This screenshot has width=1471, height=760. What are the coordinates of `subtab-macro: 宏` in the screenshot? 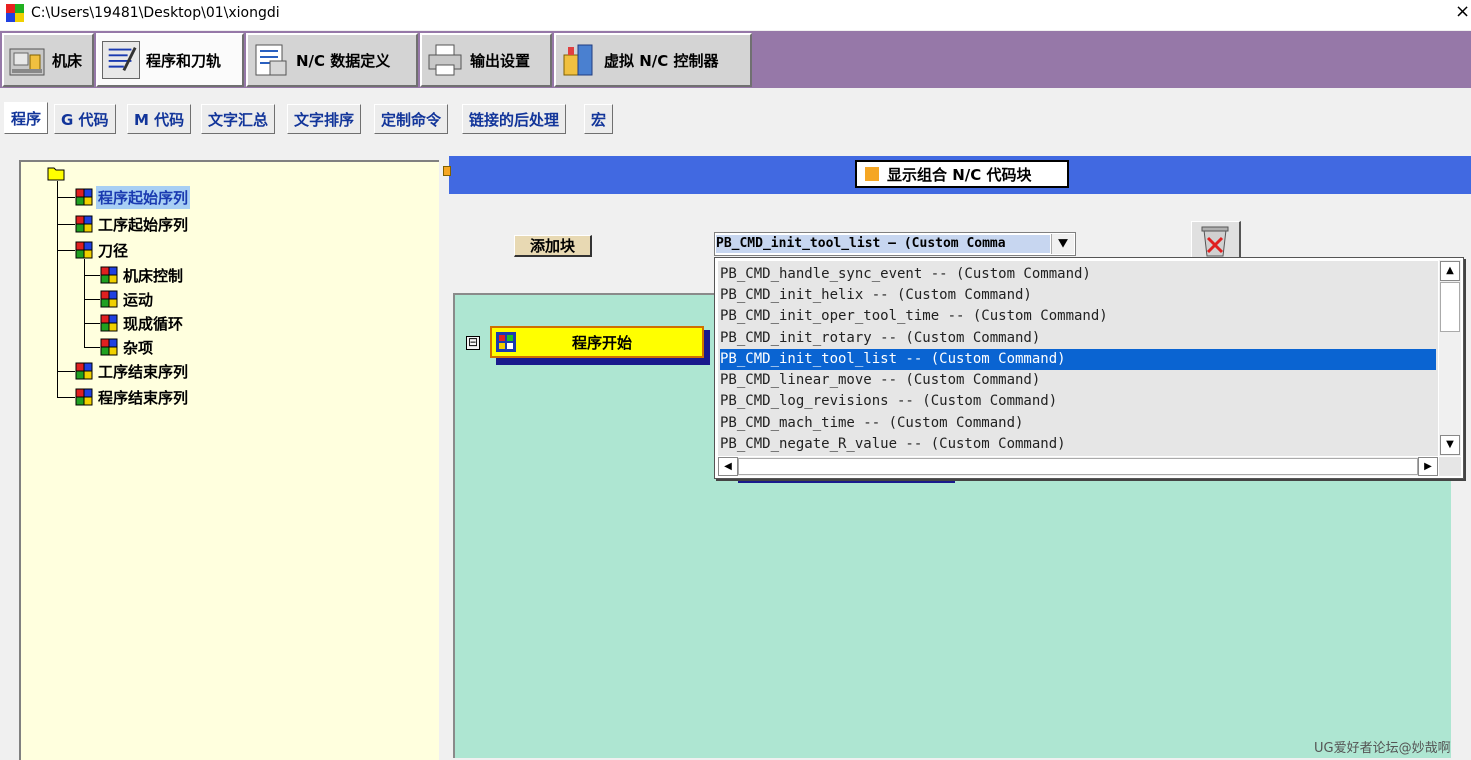 It's located at (599, 119).